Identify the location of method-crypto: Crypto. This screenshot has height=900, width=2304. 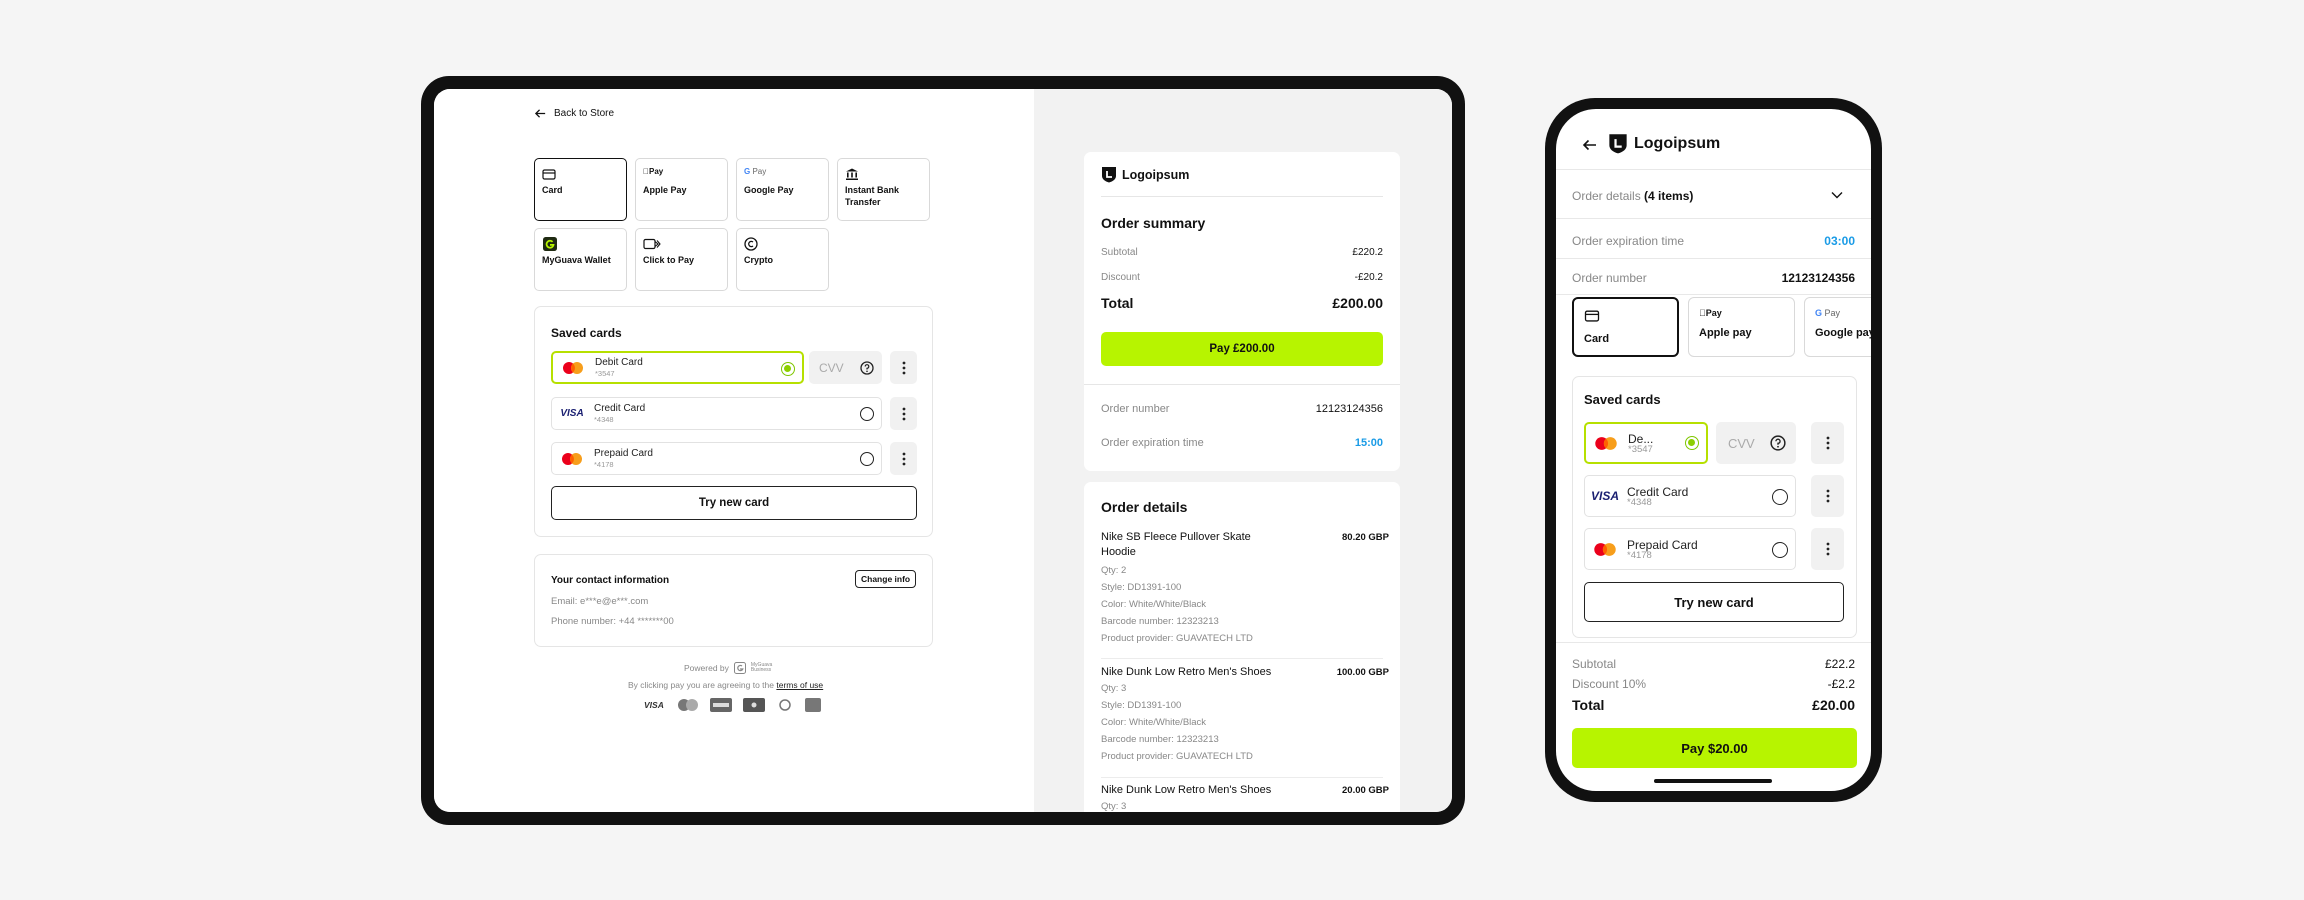
(782, 259).